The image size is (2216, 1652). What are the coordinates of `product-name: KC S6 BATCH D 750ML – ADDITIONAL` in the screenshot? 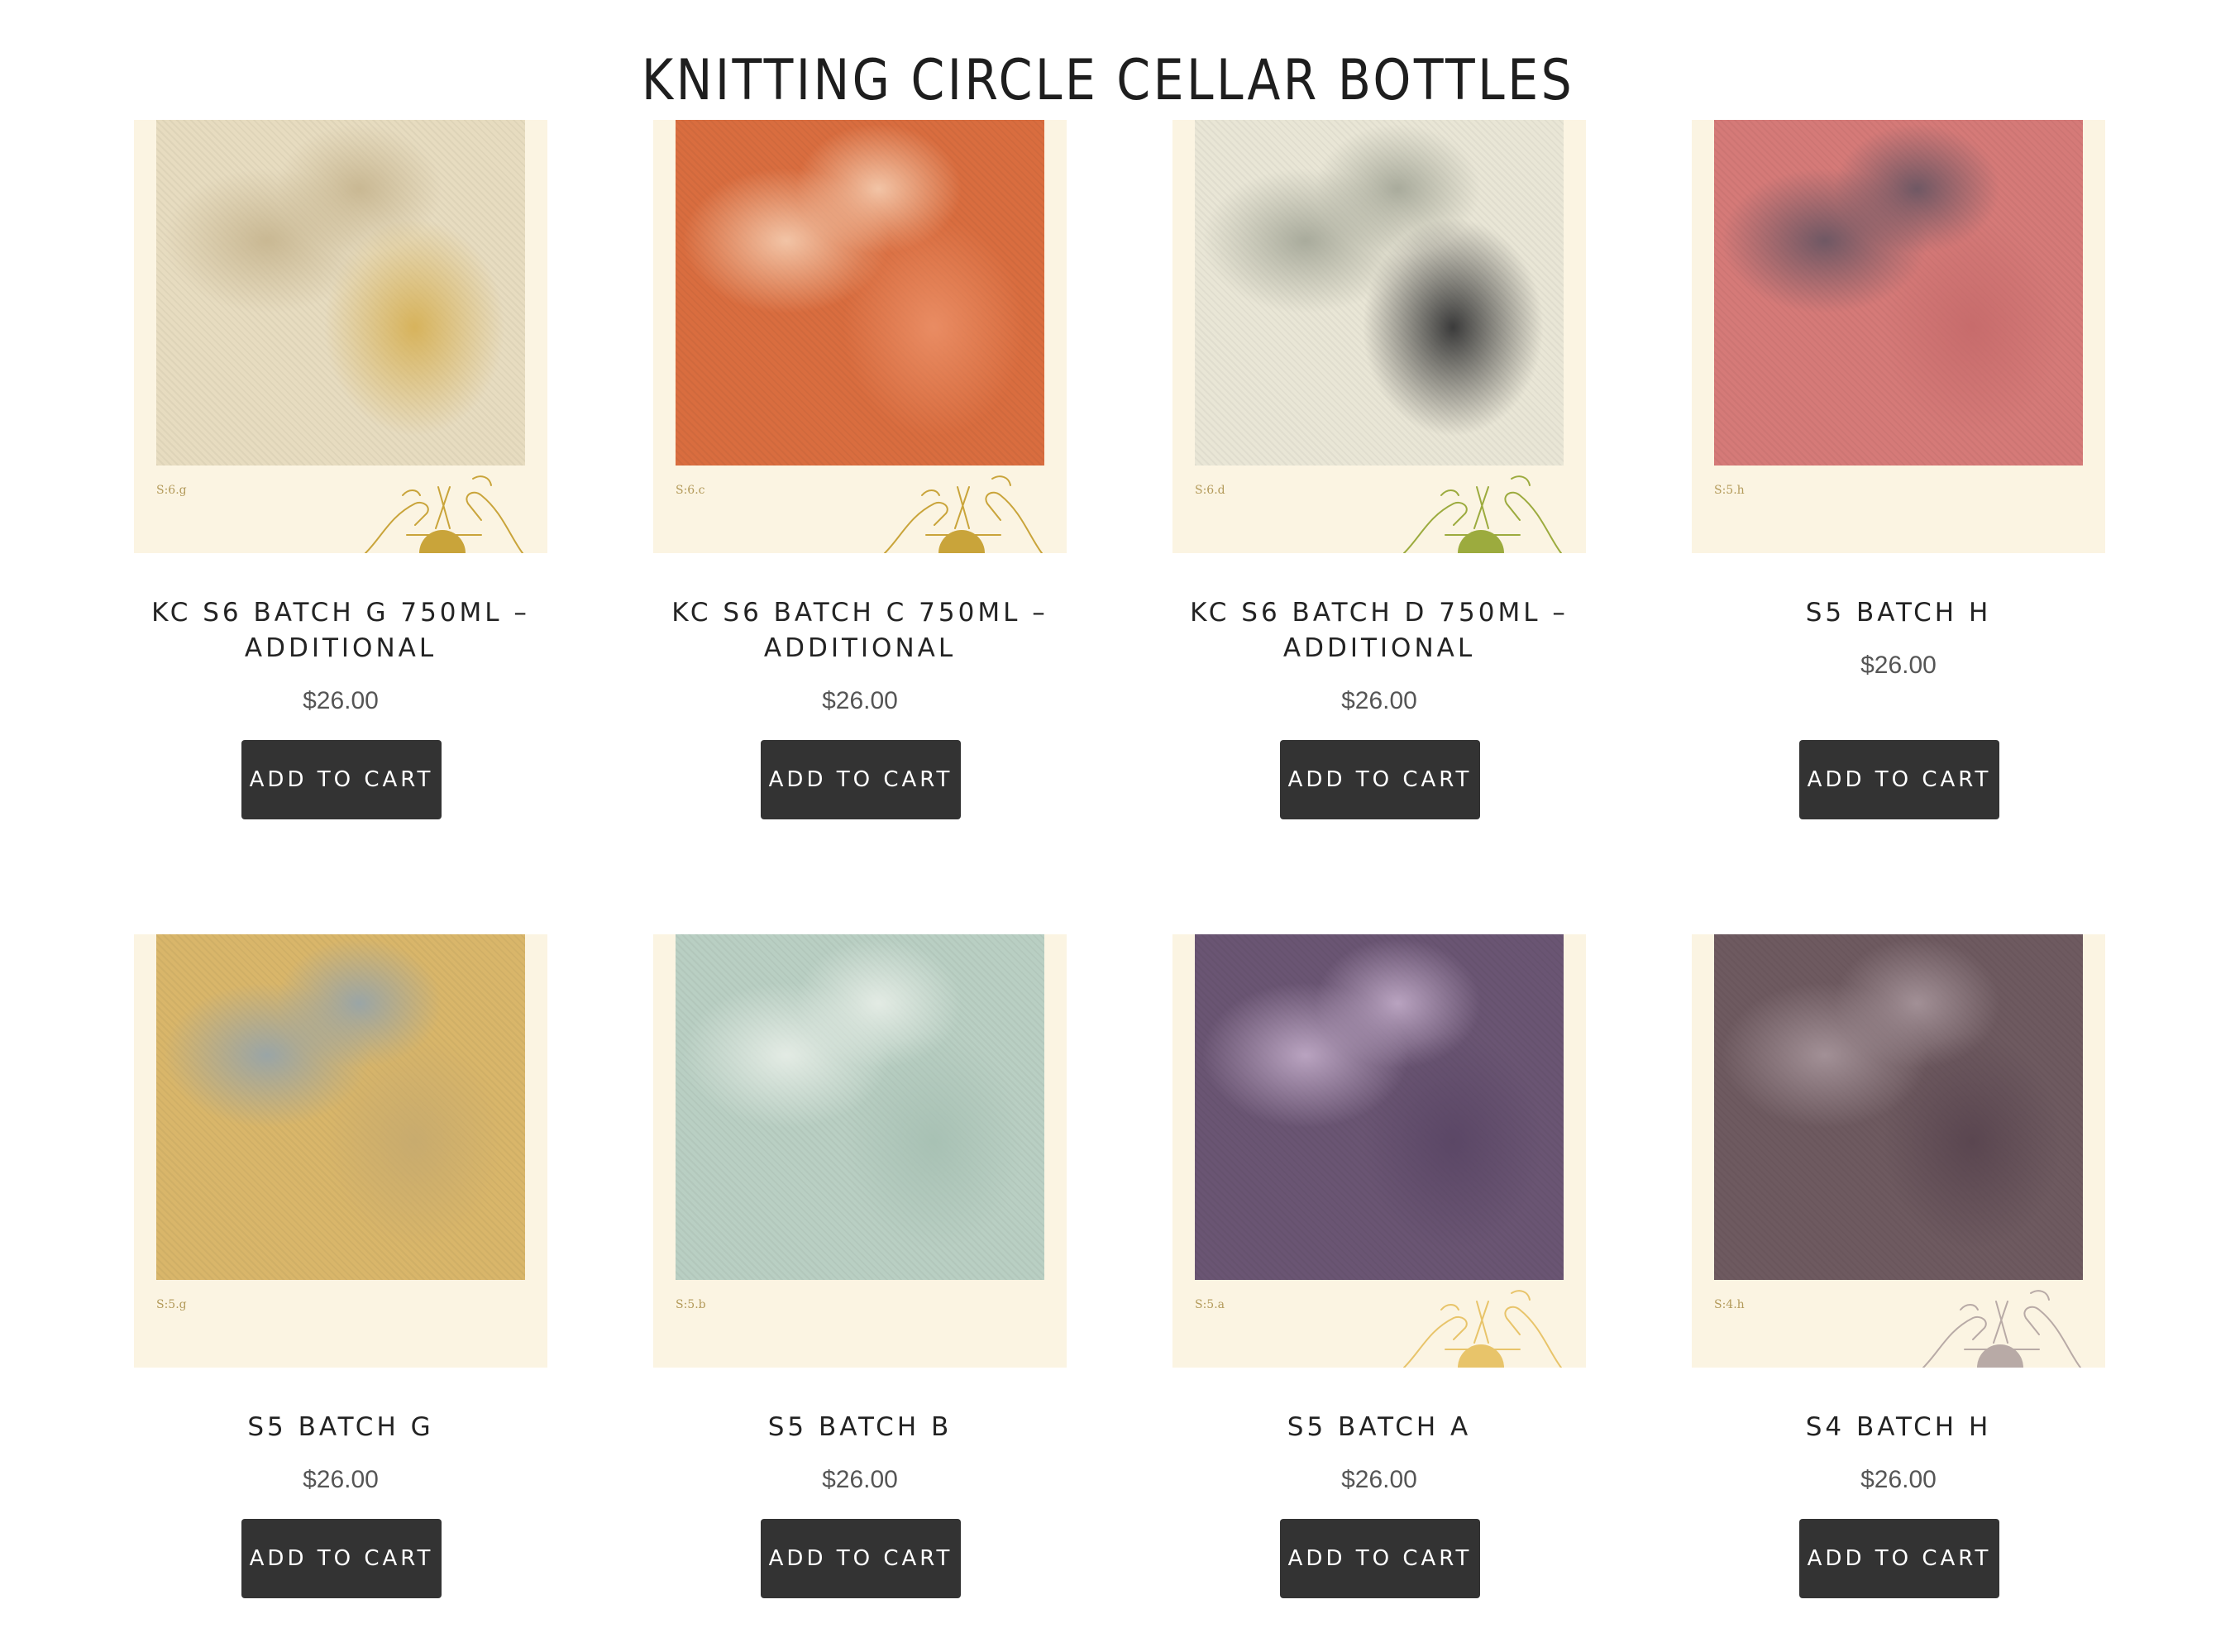 It's located at (1379, 631).